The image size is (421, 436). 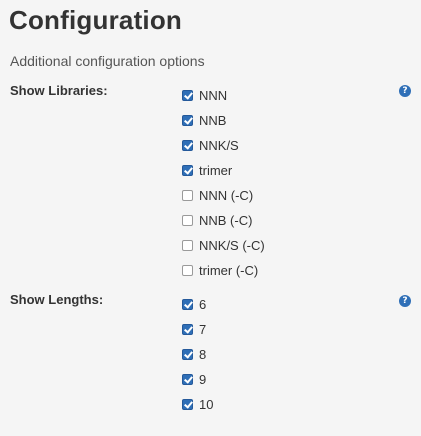 What do you see at coordinates (197, 329) in the screenshot?
I see `length-option-7: 7` at bounding box center [197, 329].